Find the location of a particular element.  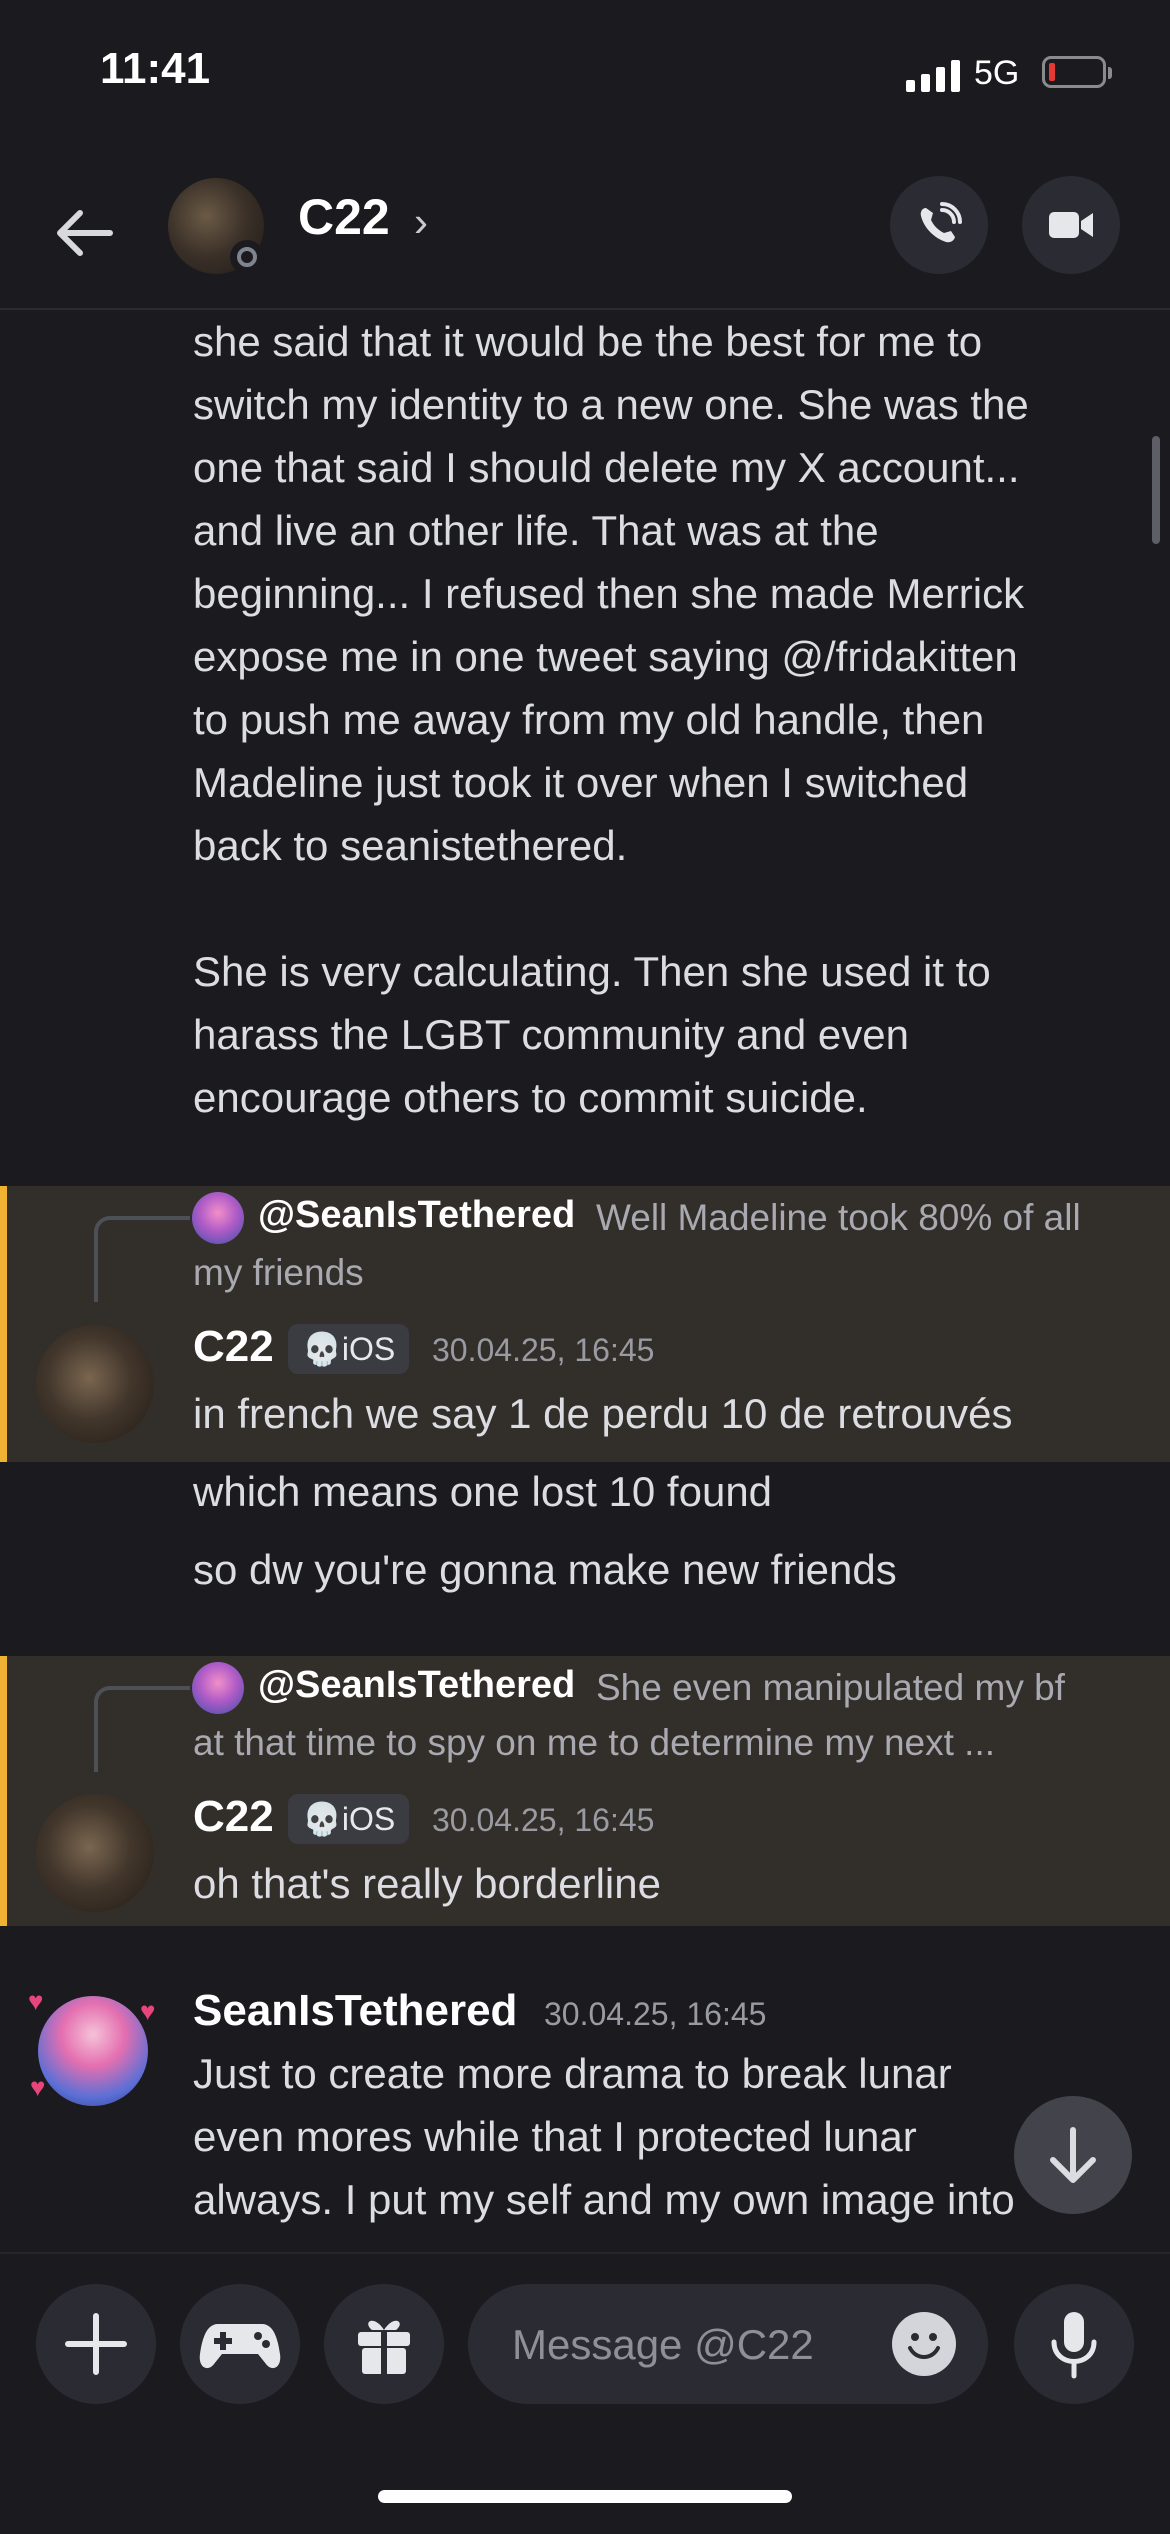

scrollbar is located at coordinates (1156, 490).